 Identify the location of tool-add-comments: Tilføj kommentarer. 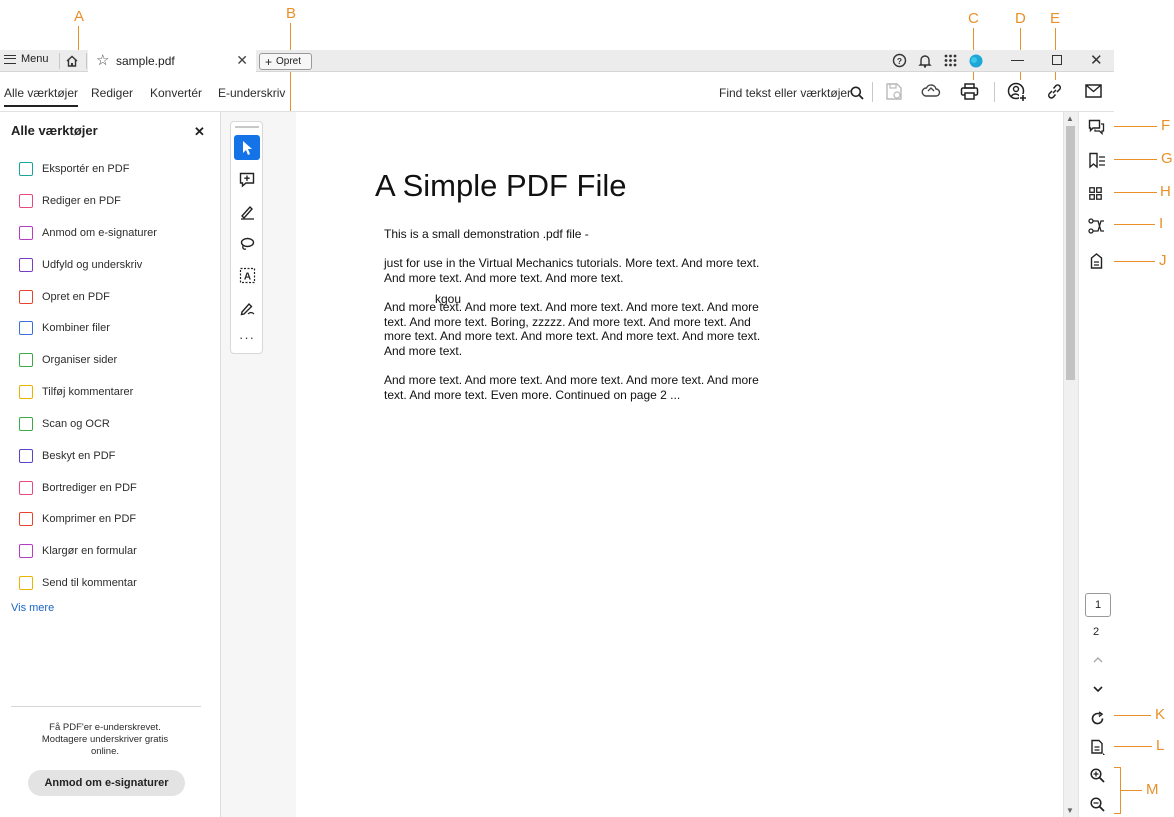
(76, 392).